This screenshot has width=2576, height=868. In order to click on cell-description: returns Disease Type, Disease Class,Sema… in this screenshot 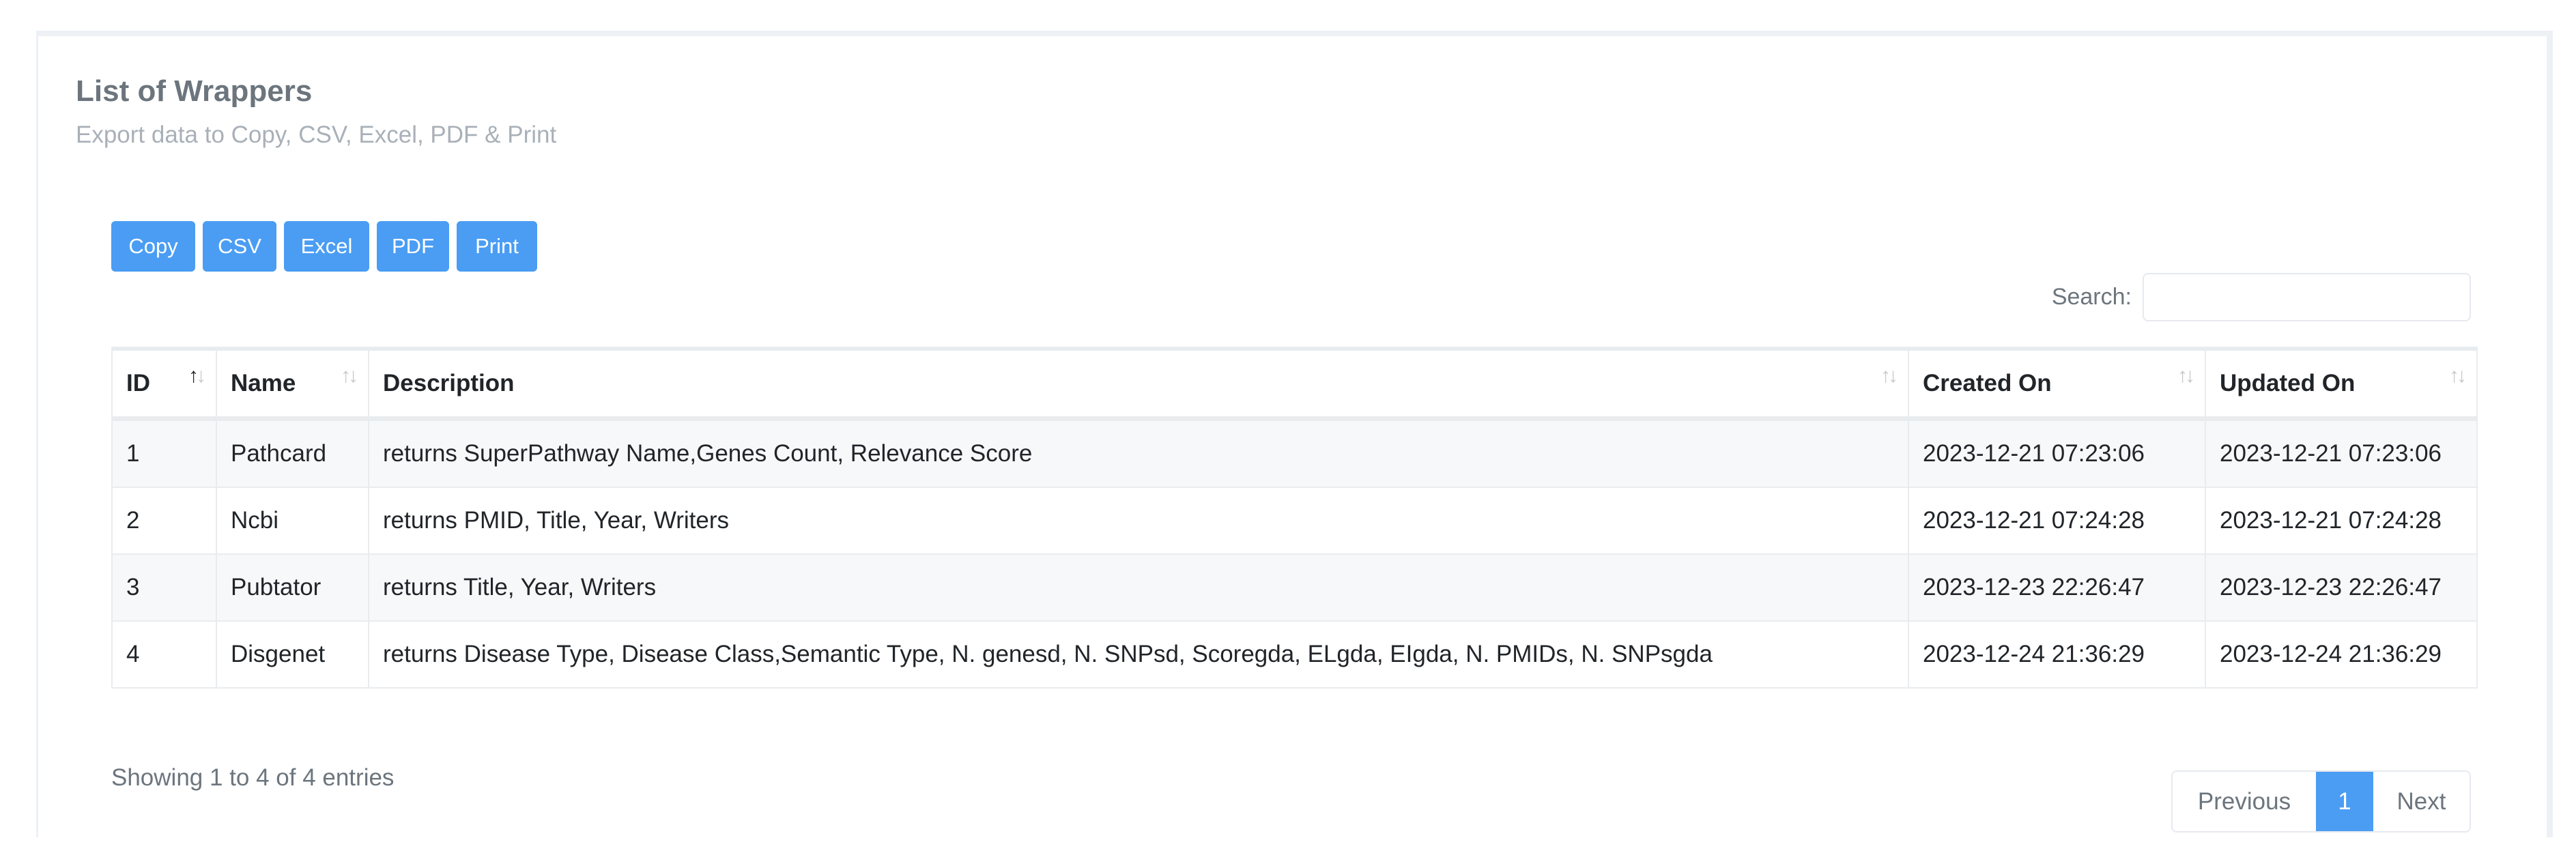, I will do `click(1138, 654)`.